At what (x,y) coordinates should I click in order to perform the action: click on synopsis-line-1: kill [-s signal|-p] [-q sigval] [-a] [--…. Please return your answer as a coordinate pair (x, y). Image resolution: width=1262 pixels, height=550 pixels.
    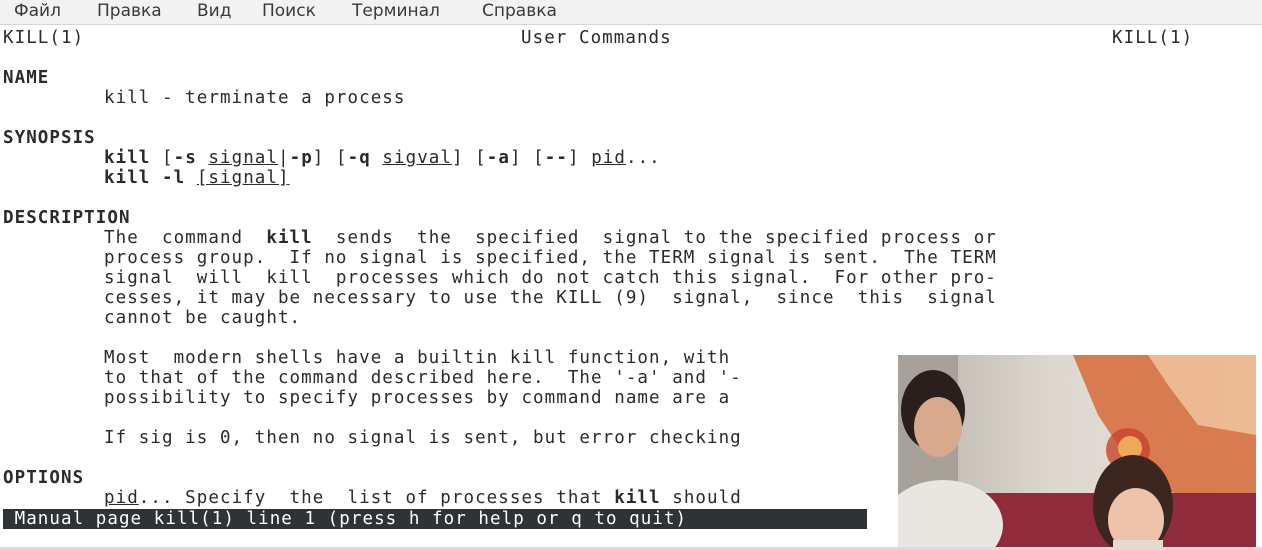
    Looking at the image, I should click on (382, 158).